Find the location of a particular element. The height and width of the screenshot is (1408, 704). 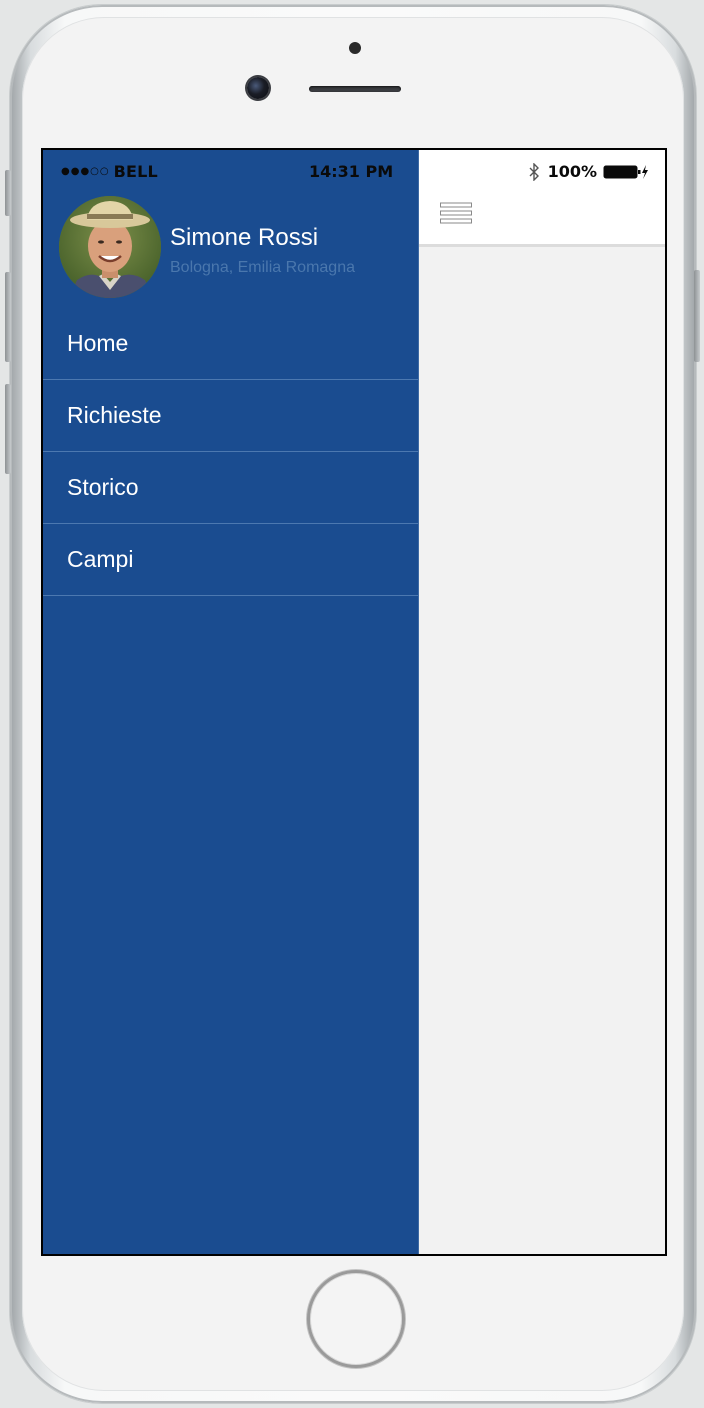

charging-bolt-icon is located at coordinates (645, 171).